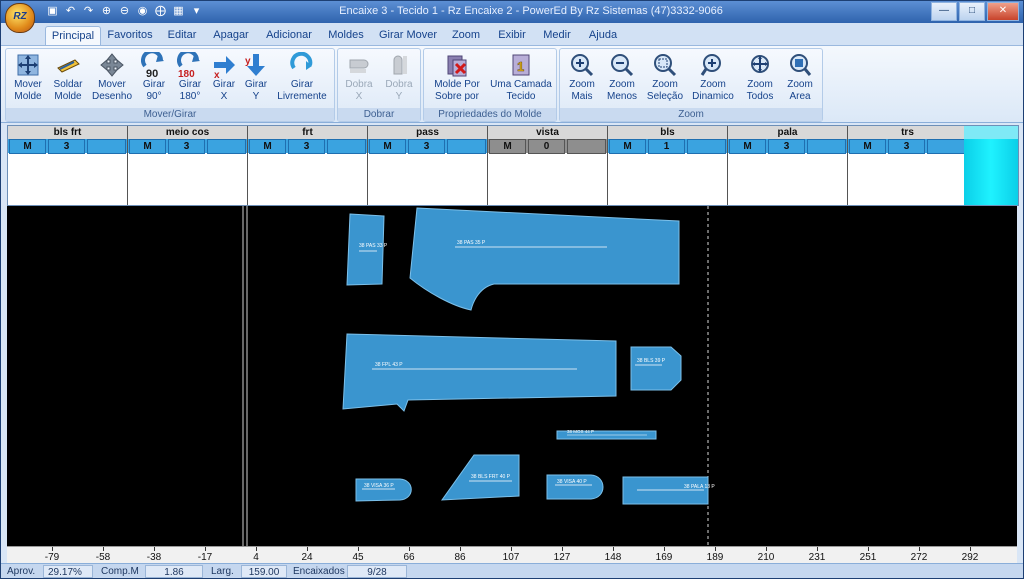 Image resolution: width=1024 pixels, height=579 pixels. I want to click on piece-row: M 0, so click(547, 146).